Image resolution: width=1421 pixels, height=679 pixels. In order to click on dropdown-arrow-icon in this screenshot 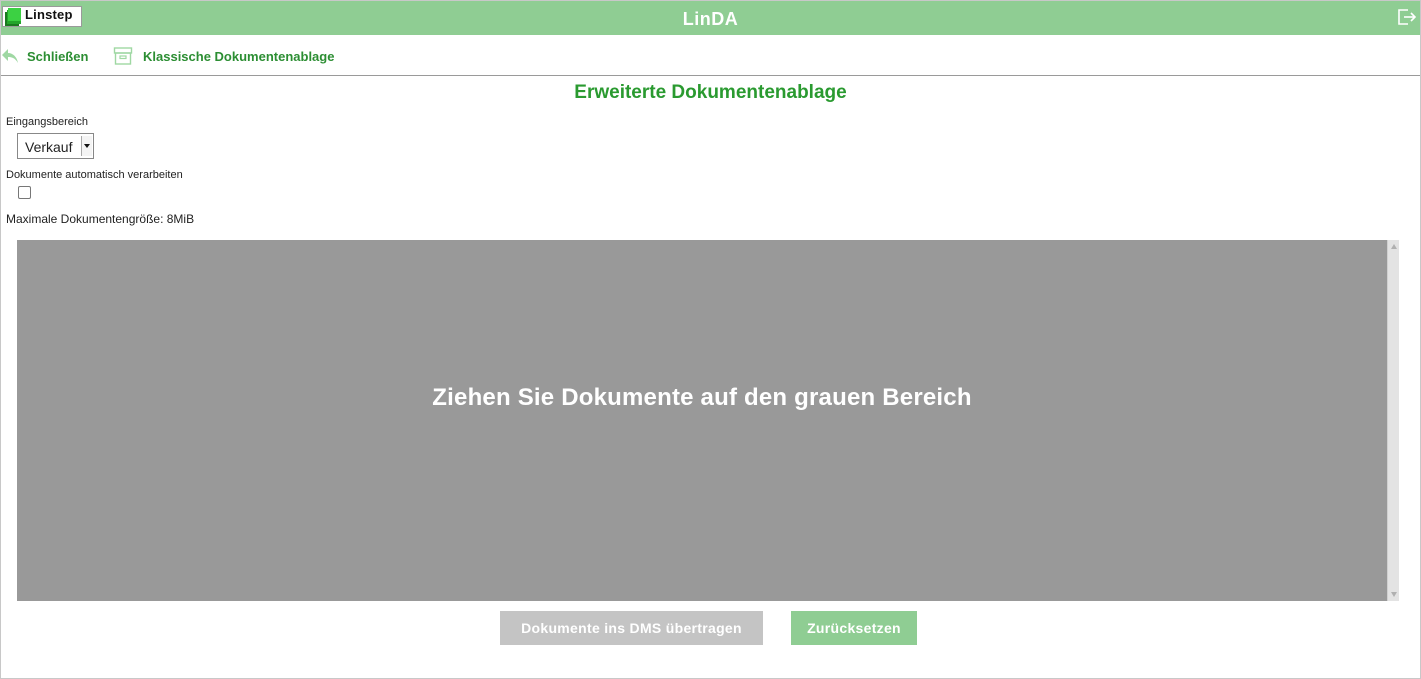, I will do `click(86, 146)`.